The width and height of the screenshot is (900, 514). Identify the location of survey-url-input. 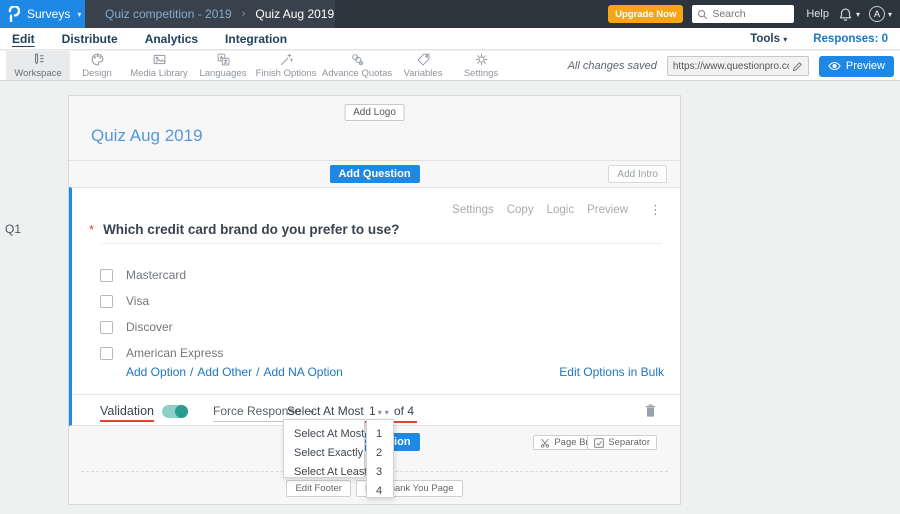
(730, 66).